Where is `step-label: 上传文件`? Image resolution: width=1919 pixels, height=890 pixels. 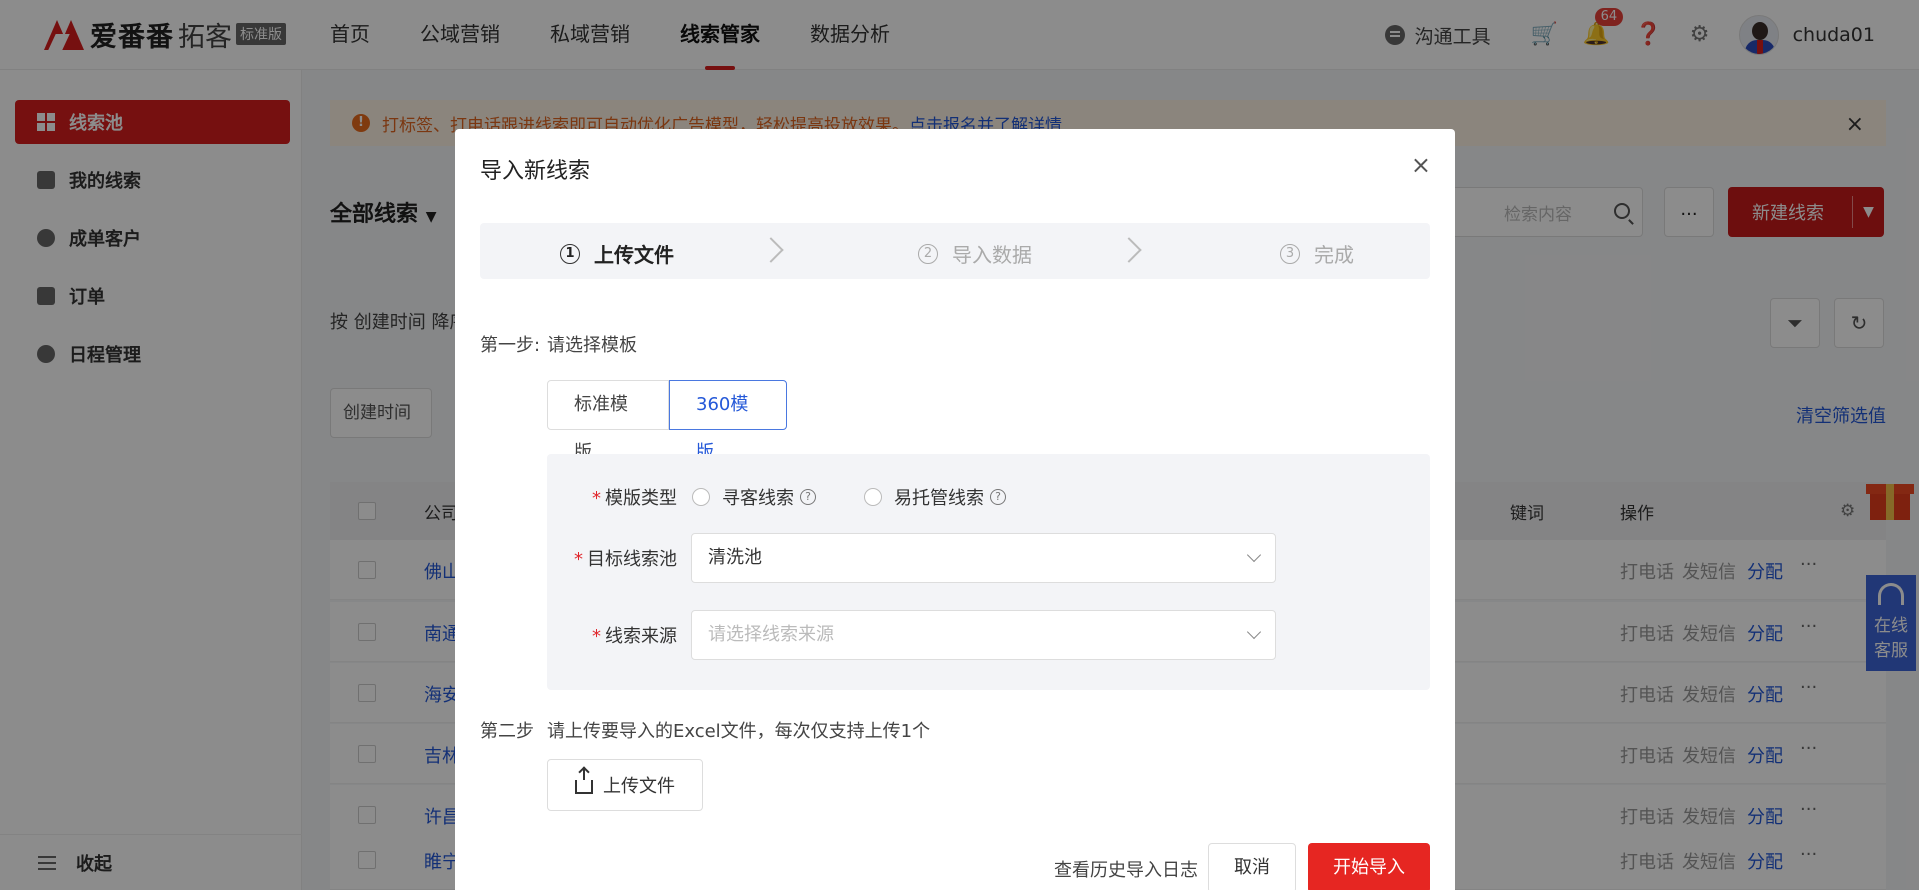 step-label: 上传文件 is located at coordinates (634, 255).